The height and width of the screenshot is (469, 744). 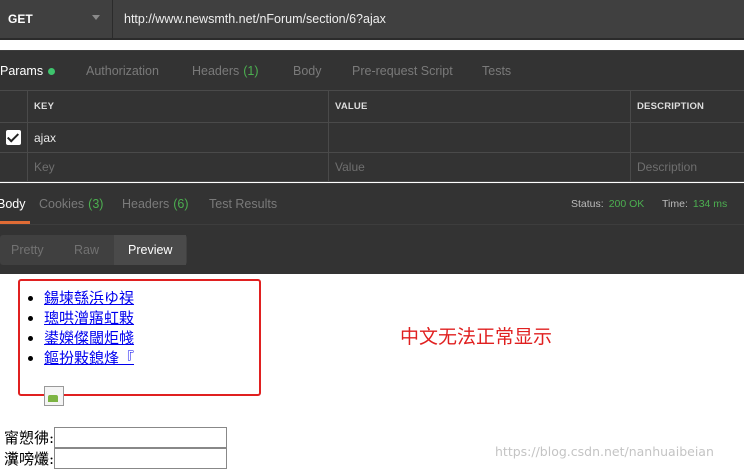 I want to click on tab-label: Test Results, so click(x=243, y=204).